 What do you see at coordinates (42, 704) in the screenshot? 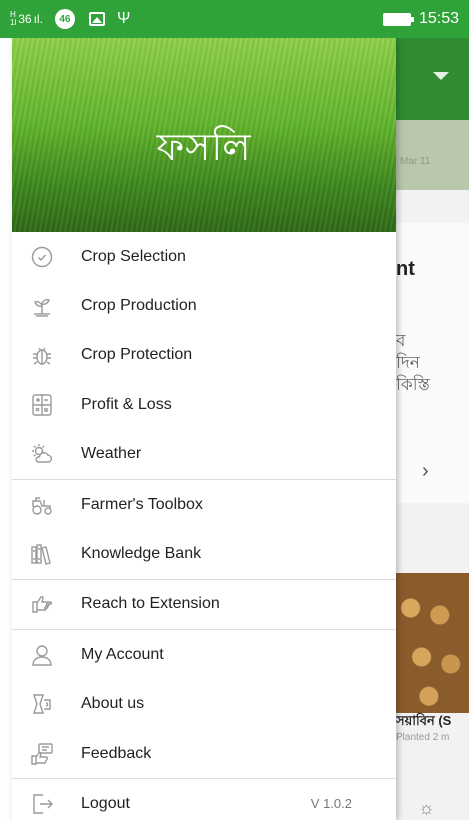
I see `taka-doc-icon` at bounding box center [42, 704].